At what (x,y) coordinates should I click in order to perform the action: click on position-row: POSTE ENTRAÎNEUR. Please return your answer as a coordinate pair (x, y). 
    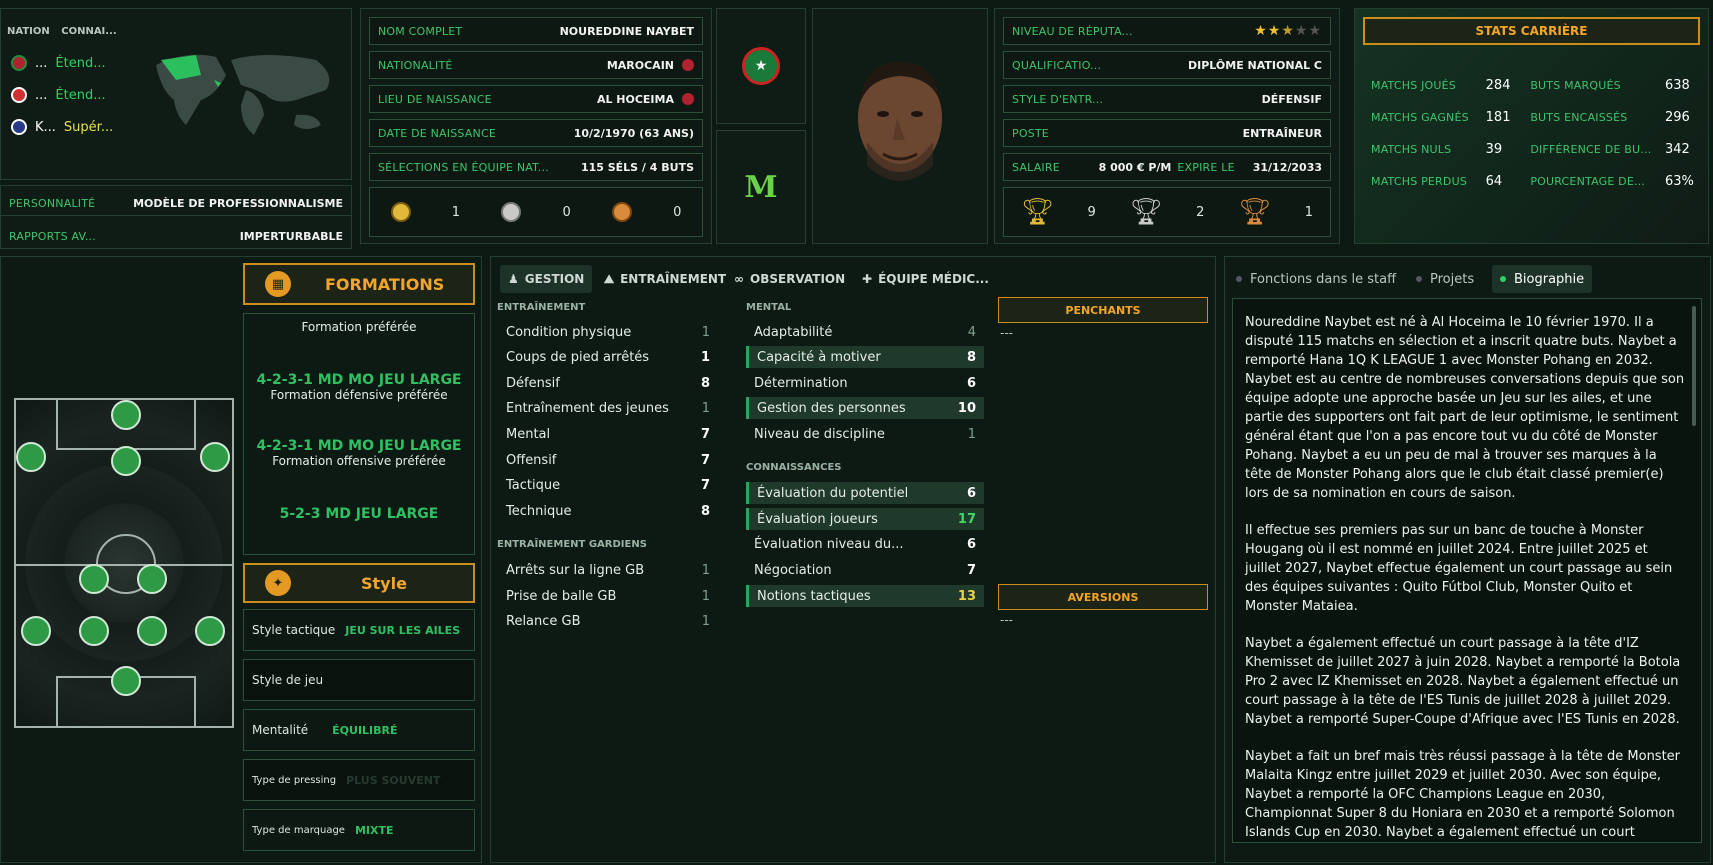
    Looking at the image, I should click on (1167, 133).